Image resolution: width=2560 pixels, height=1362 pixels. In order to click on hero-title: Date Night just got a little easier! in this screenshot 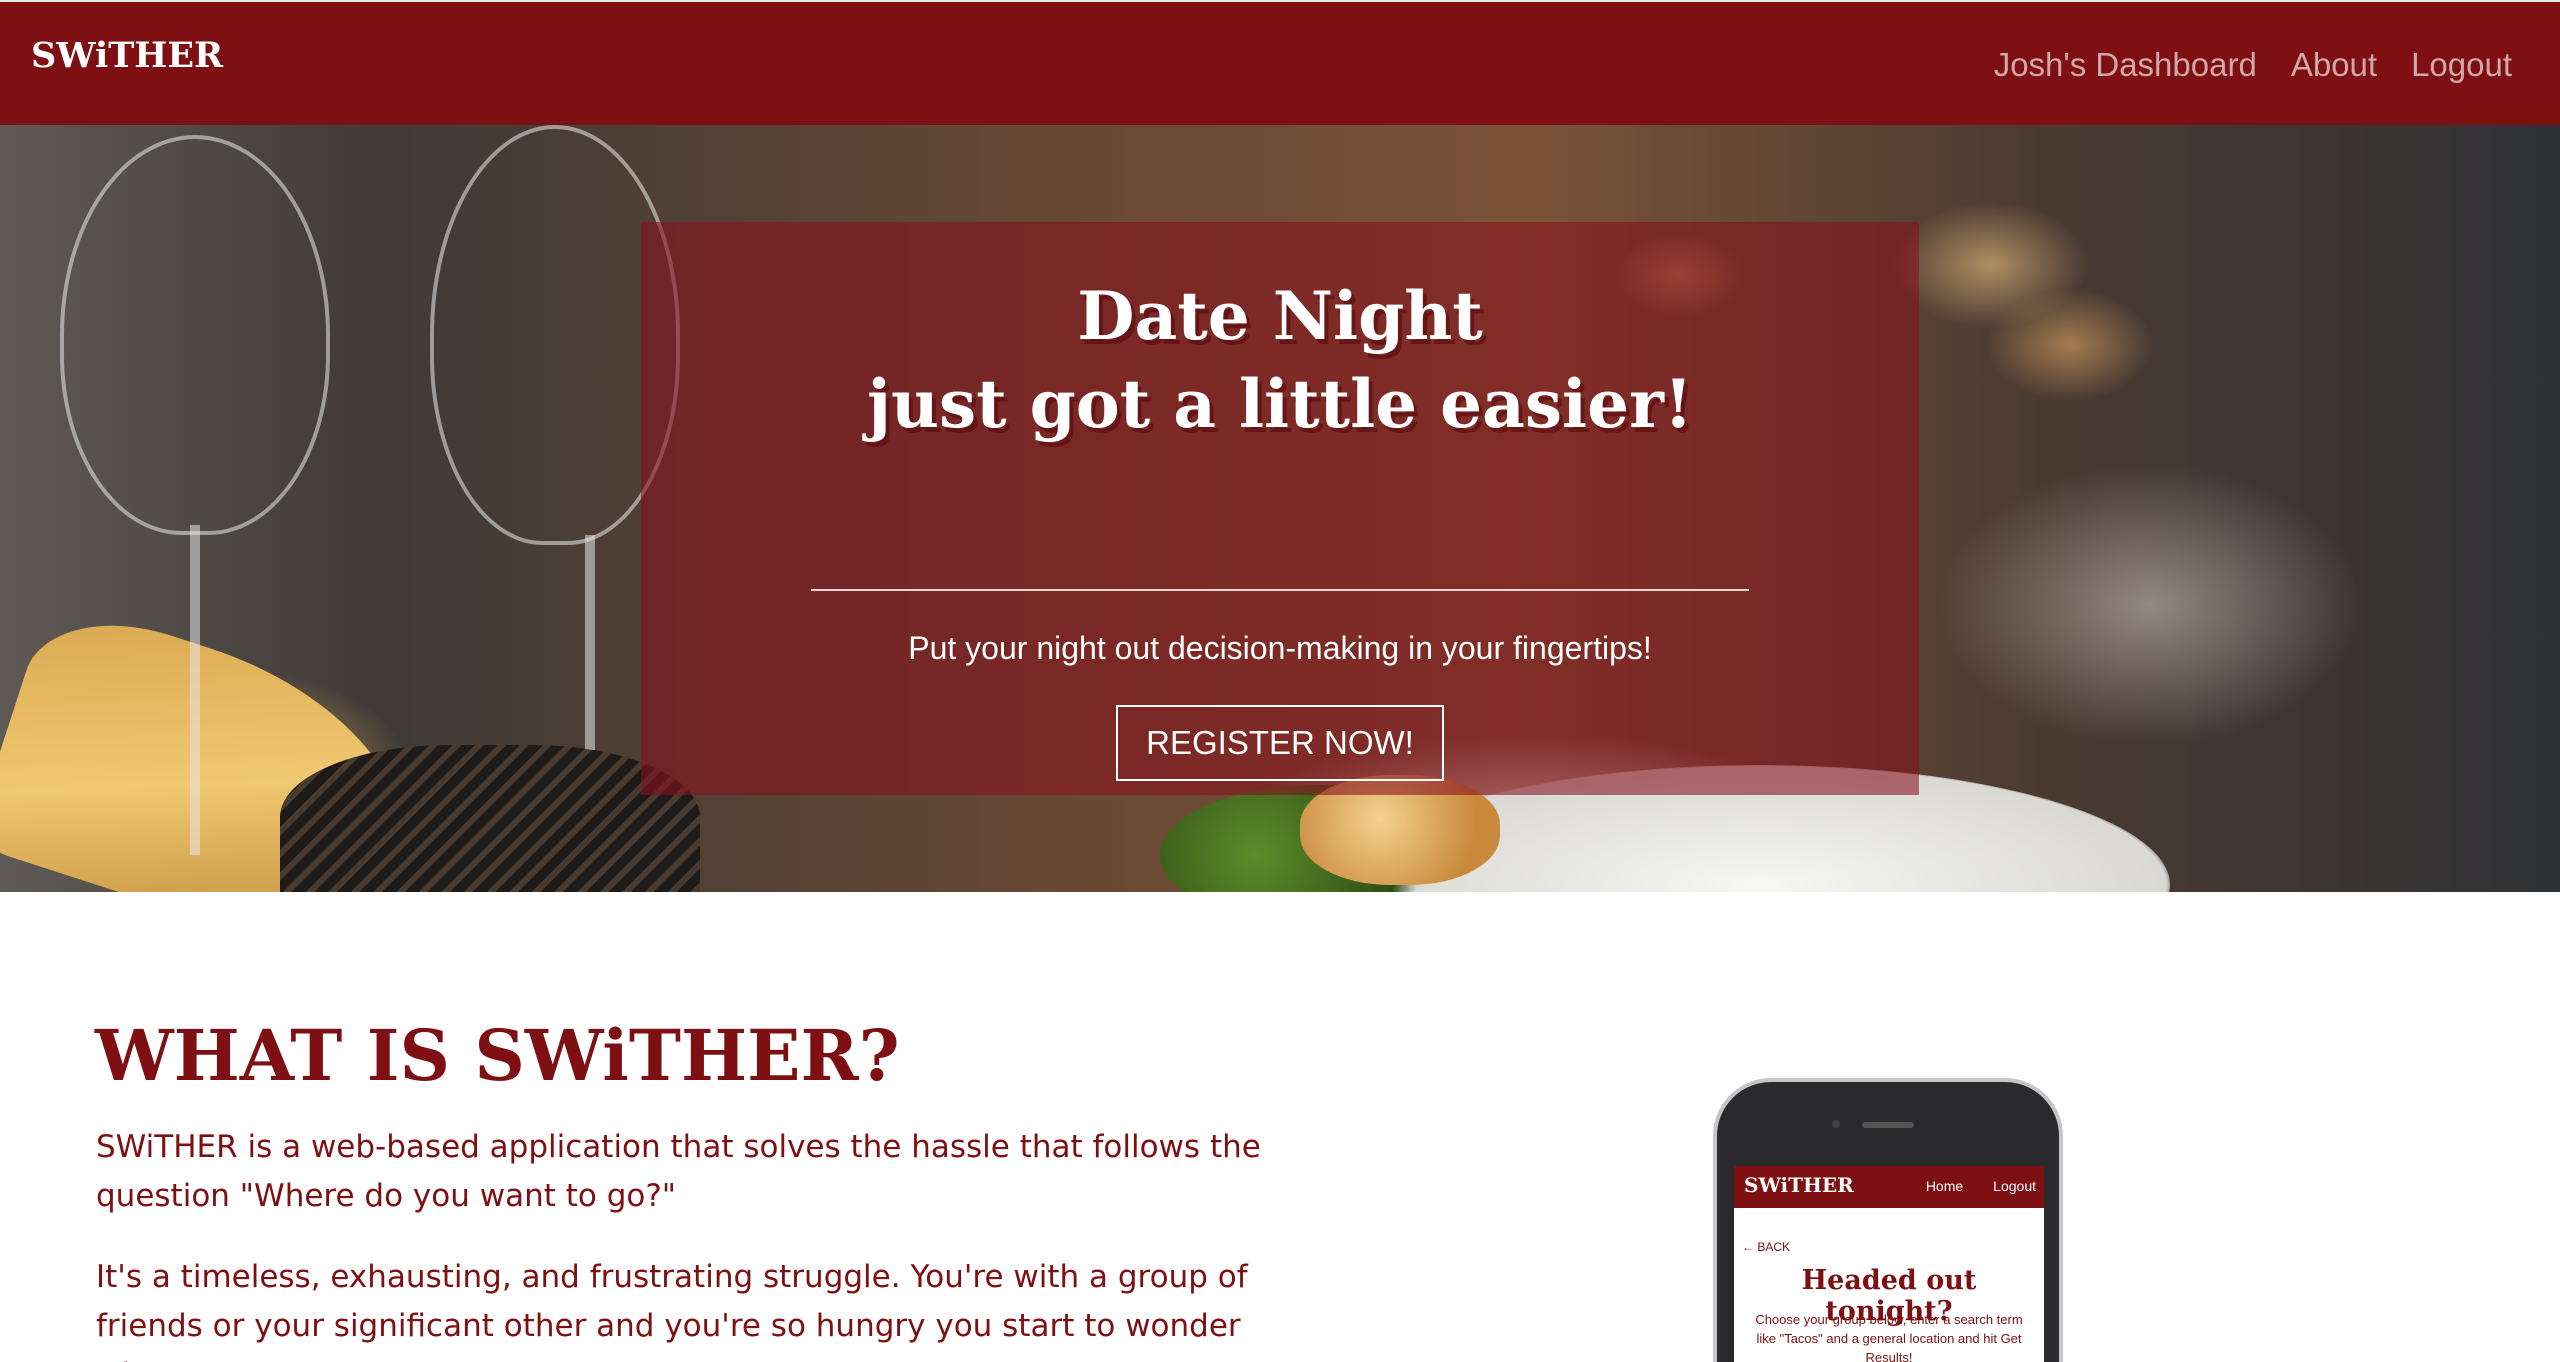, I will do `click(1280, 360)`.